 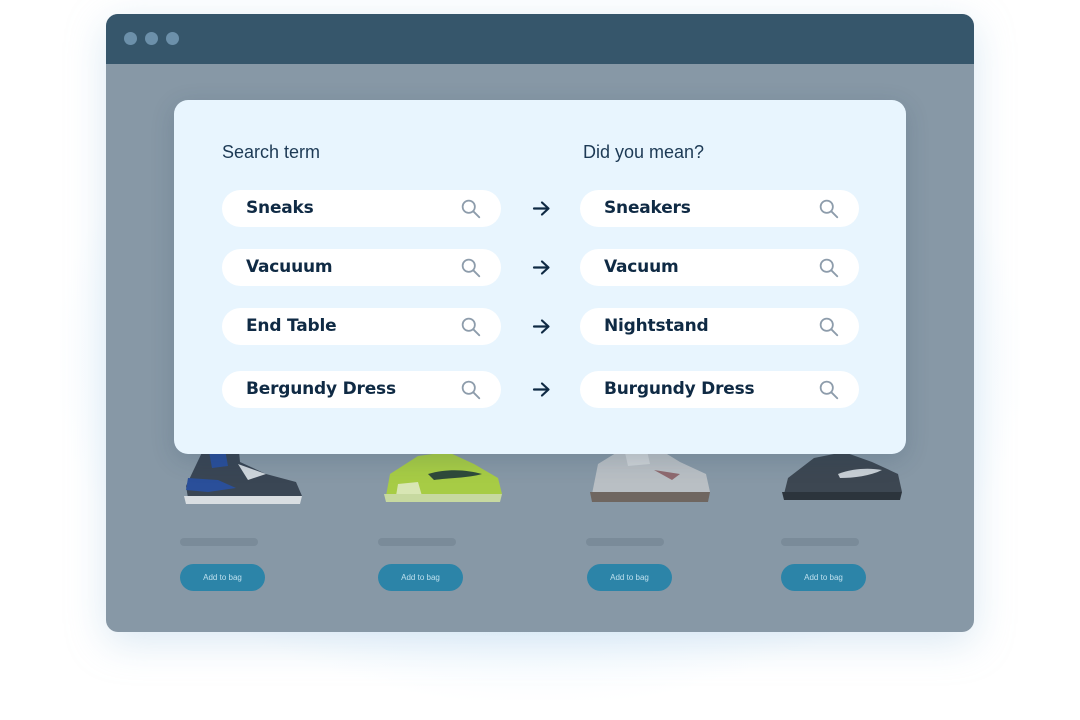 What do you see at coordinates (291, 326) in the screenshot?
I see `search-term-text: End Table` at bounding box center [291, 326].